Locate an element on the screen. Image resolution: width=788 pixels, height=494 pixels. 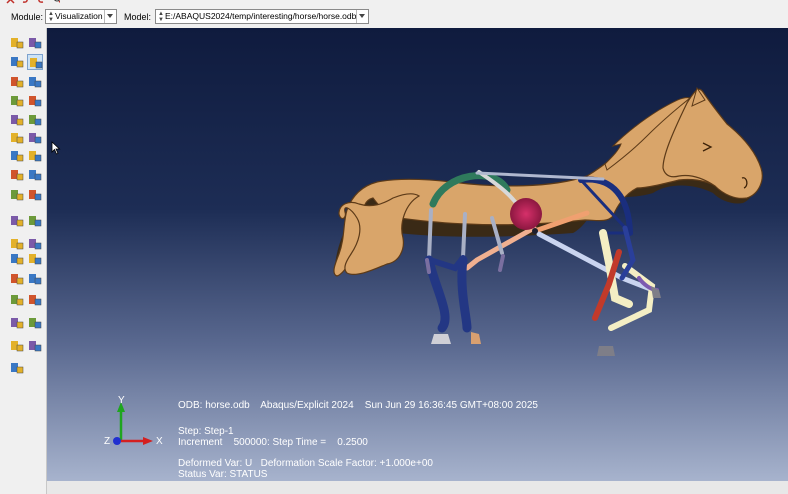
overlay-plot-icon is located at coordinates (35, 138).